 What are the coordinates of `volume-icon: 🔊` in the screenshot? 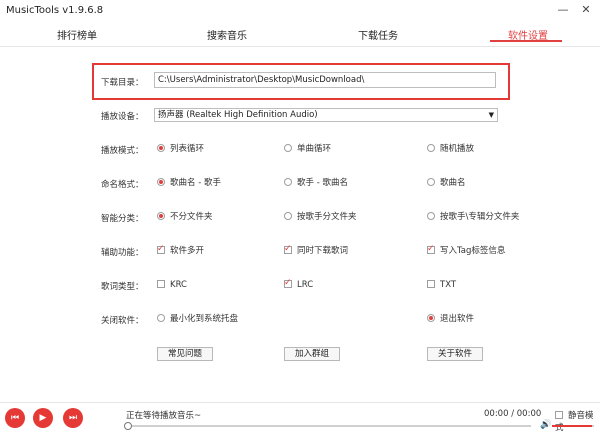 It's located at (545, 425).